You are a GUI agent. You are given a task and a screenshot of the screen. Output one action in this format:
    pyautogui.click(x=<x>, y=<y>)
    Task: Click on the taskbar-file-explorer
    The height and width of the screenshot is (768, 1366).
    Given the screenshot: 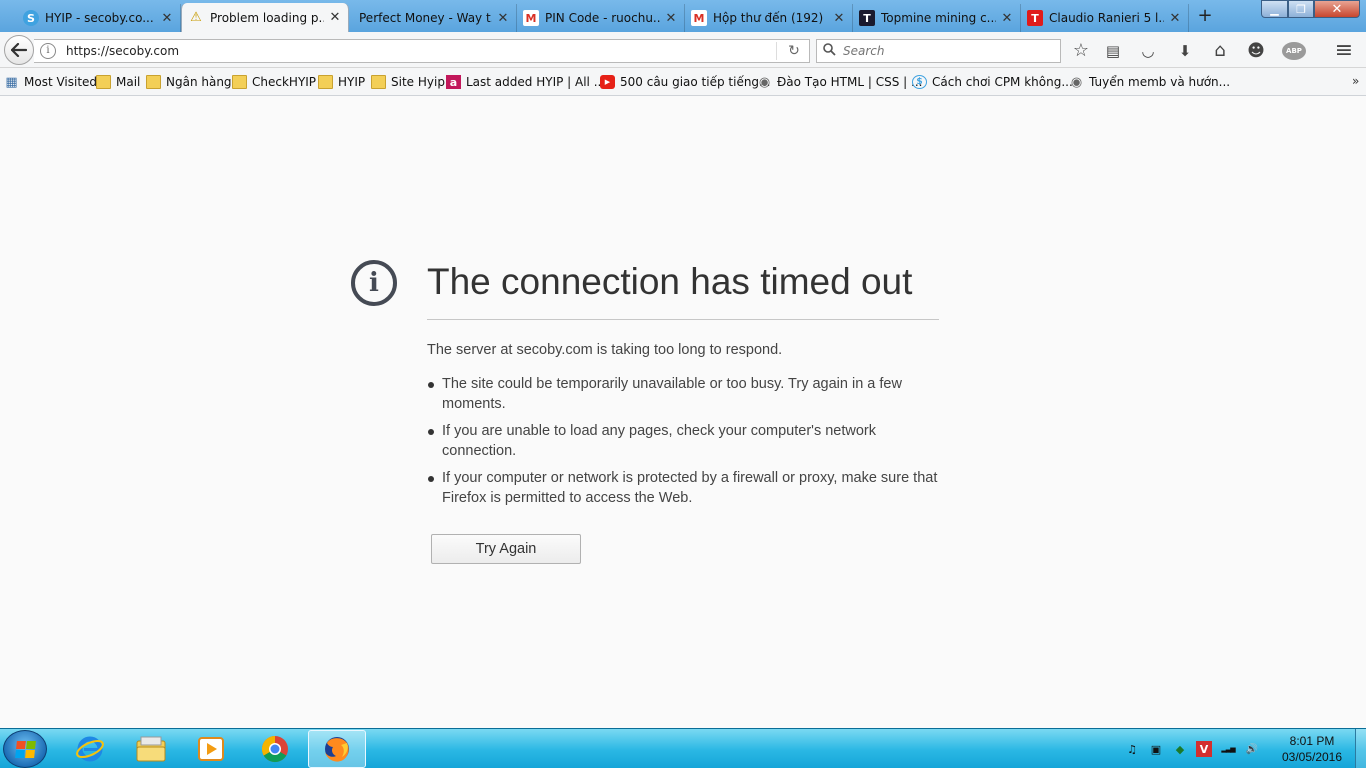 What is the action you would take?
    pyautogui.click(x=151, y=749)
    